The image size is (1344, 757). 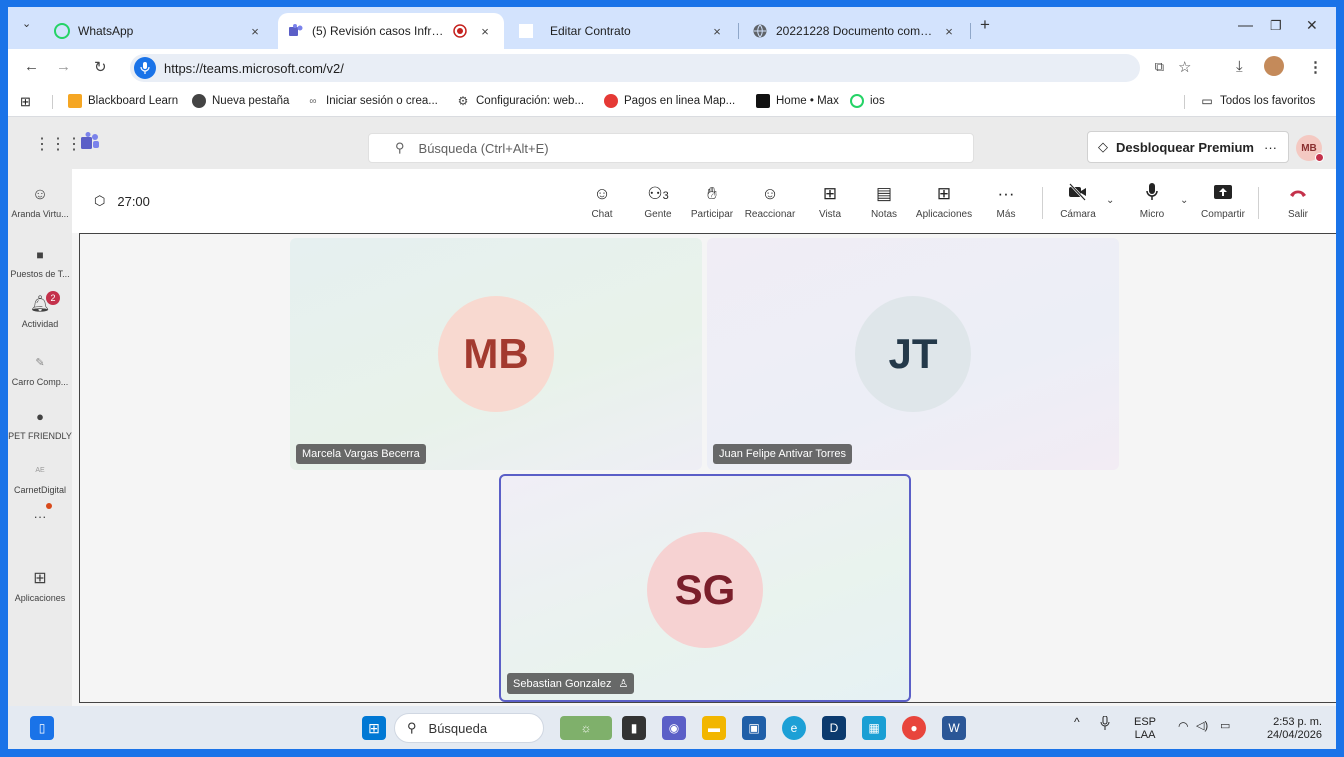 I want to click on tab-editar-contrato: Editar Contrato ×, so click(x=622, y=31).